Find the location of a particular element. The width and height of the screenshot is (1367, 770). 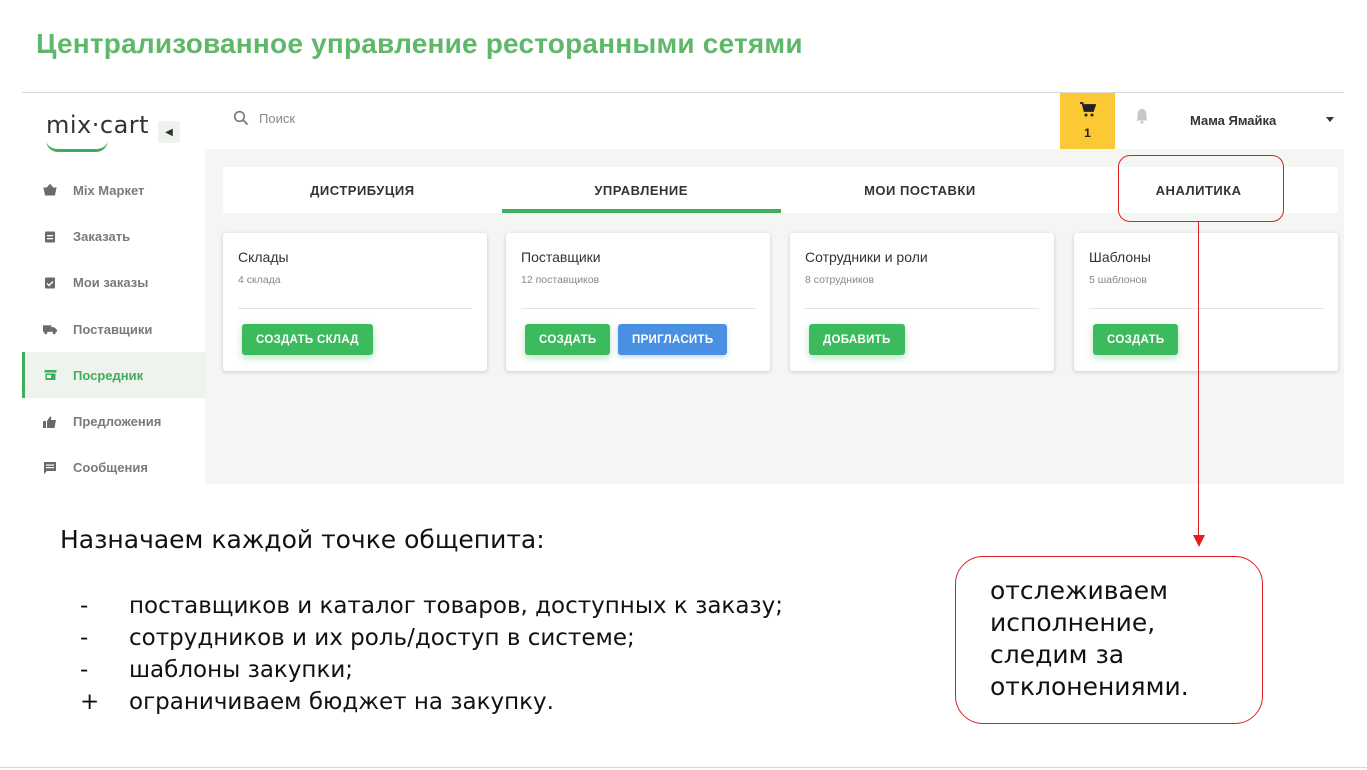

list-item: + ограничиваем бюджет на закупку. is located at coordinates (431, 702).